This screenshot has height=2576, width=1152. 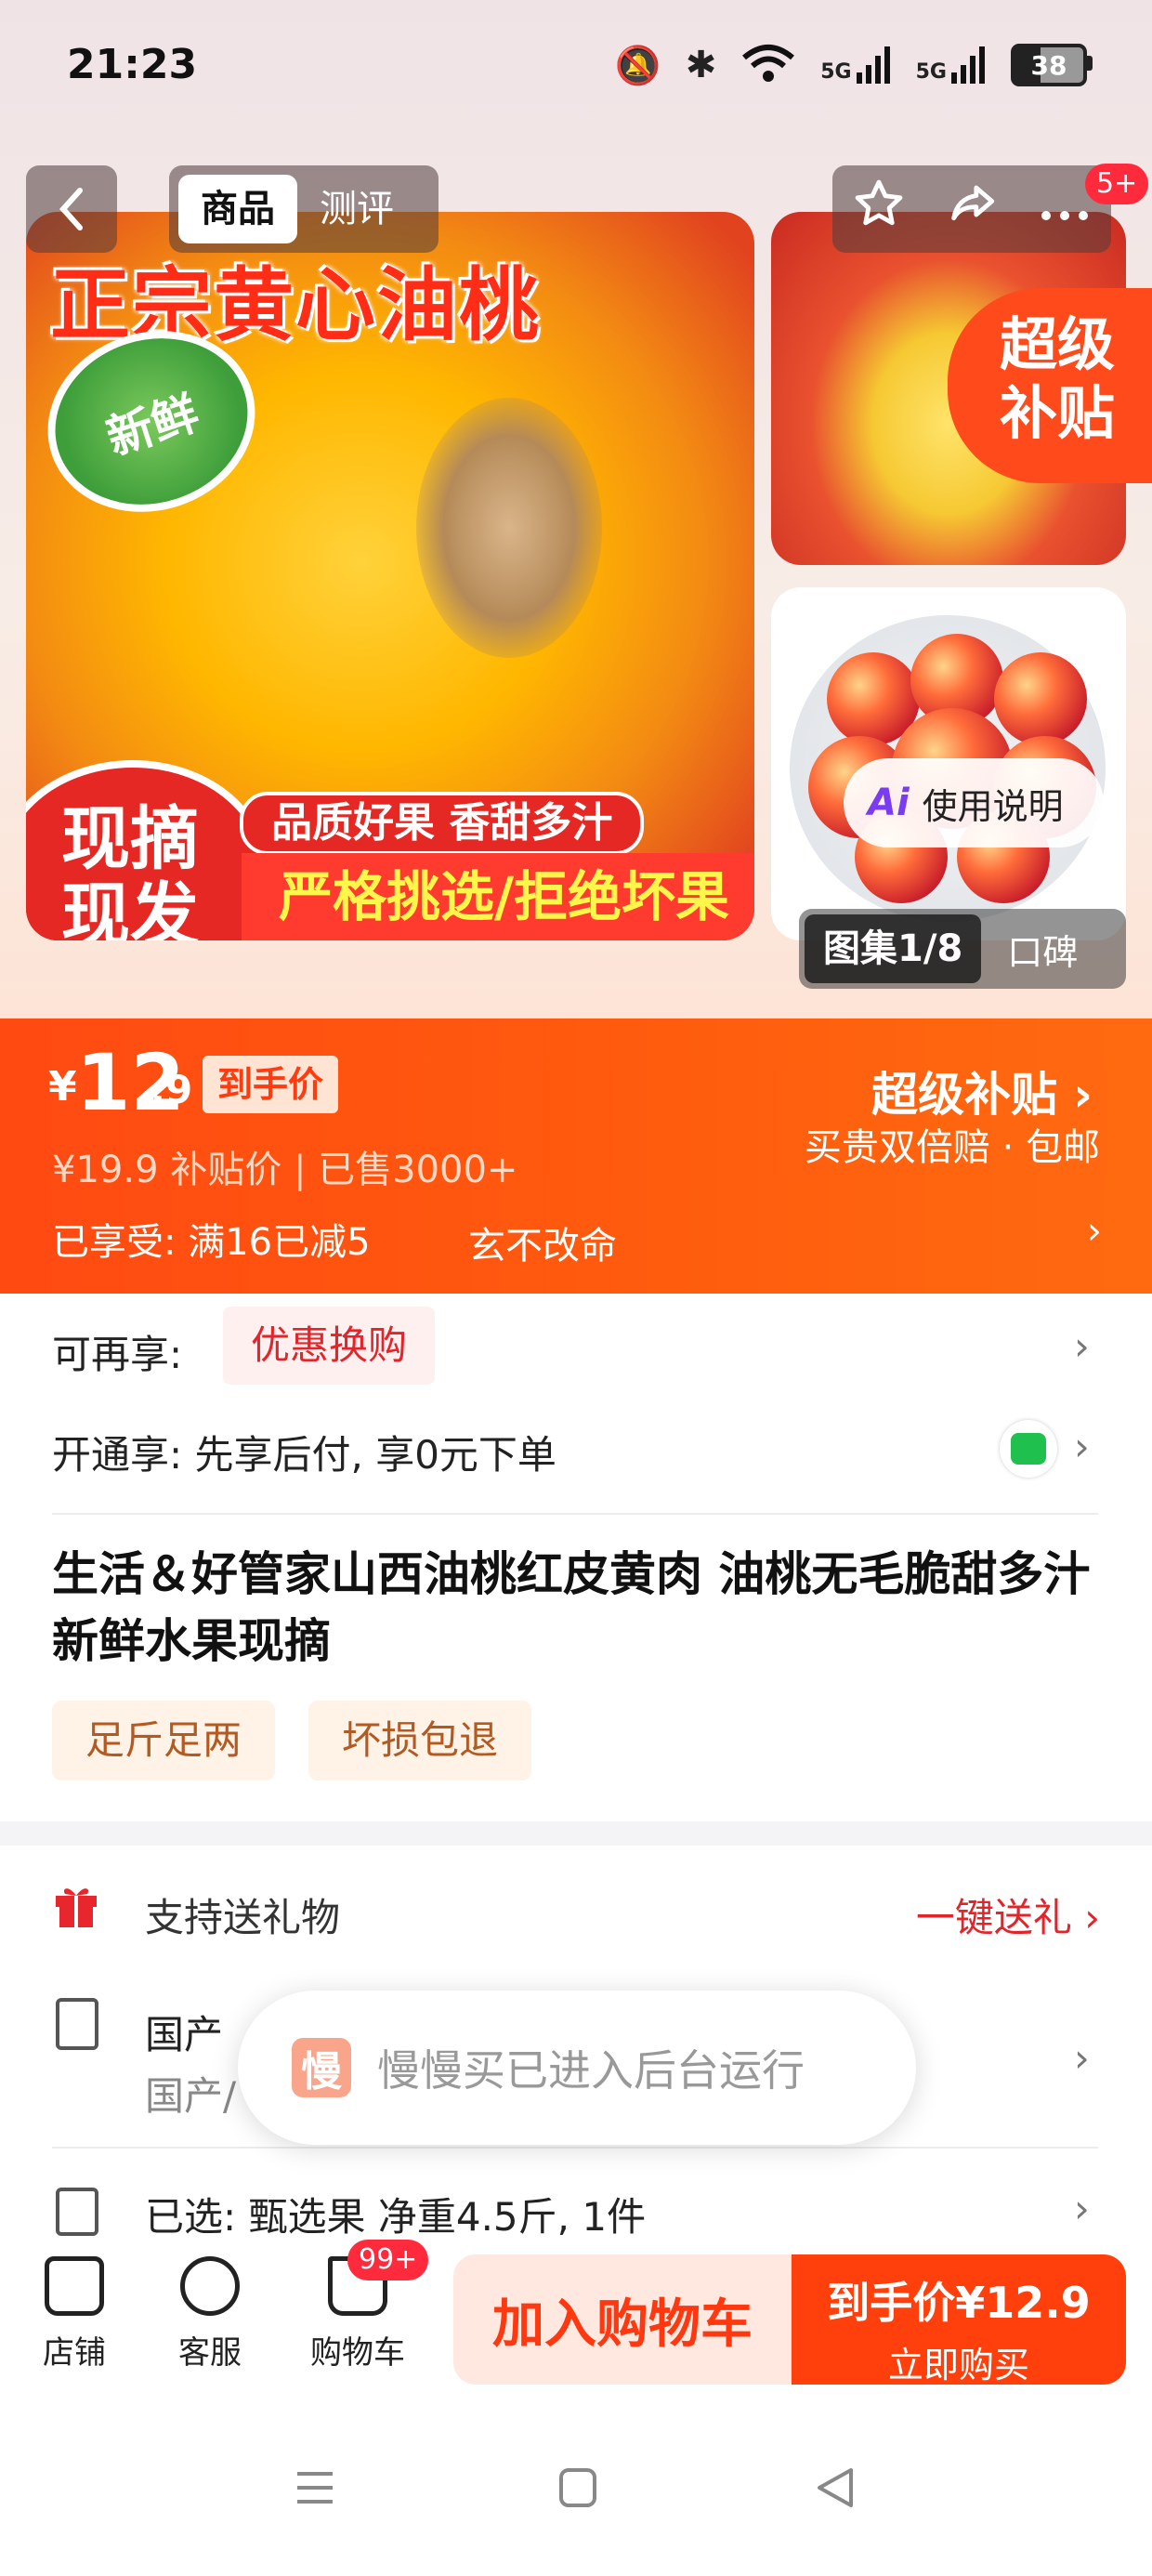 I want to click on document-icon, so click(x=77, y=2024).